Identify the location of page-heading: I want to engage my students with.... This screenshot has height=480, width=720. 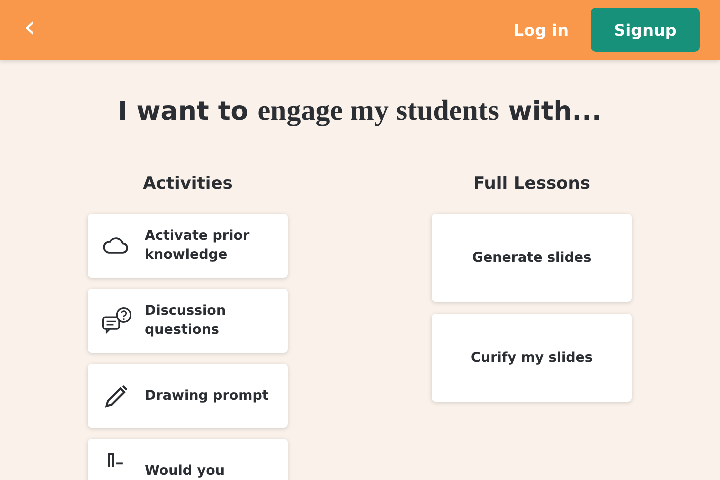
(360, 111).